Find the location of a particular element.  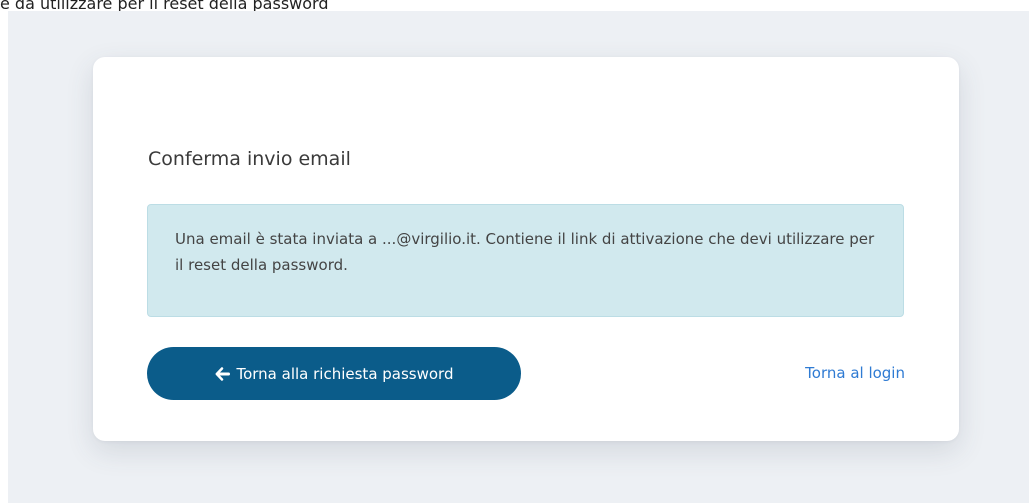

back-button-label: Torna alla richiesta password is located at coordinates (345, 373).